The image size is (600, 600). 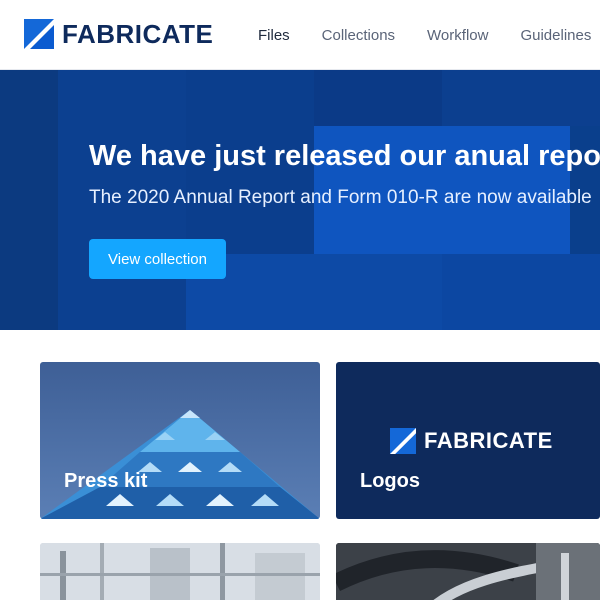 I want to click on nav-item-guidelines: Guidelines, so click(x=555, y=35).